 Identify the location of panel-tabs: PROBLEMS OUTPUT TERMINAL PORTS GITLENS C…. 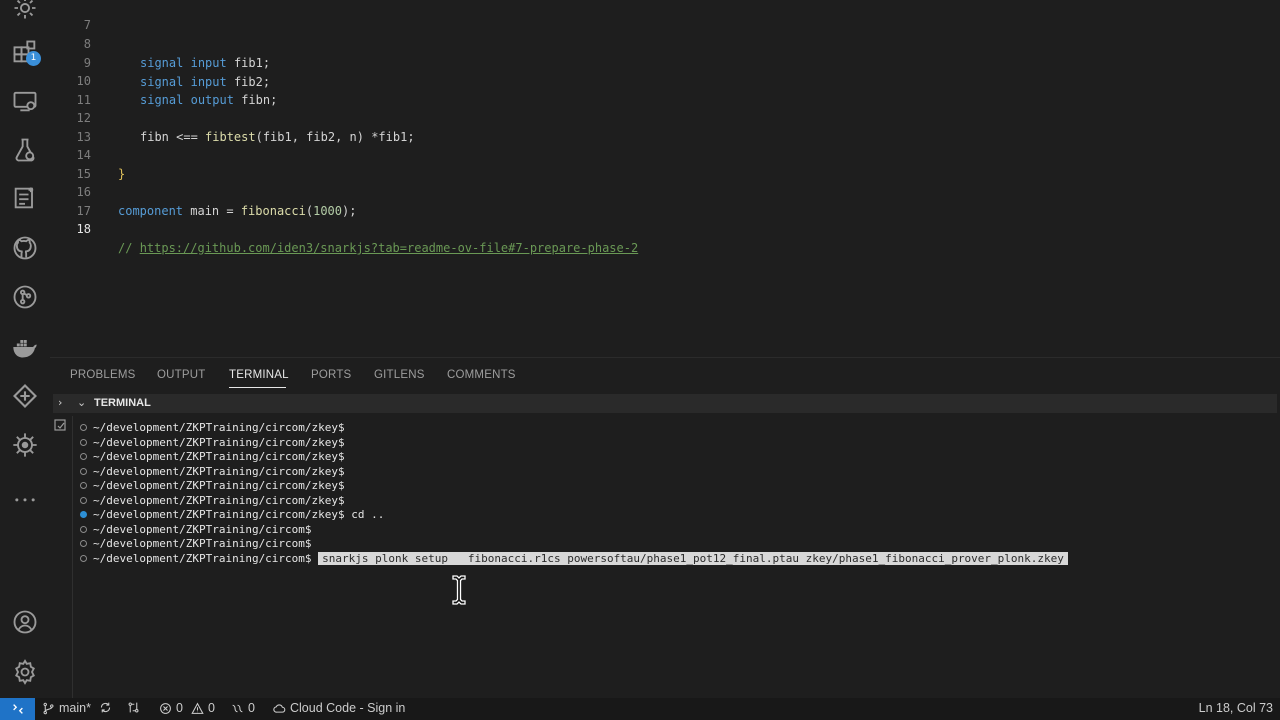
(665, 376).